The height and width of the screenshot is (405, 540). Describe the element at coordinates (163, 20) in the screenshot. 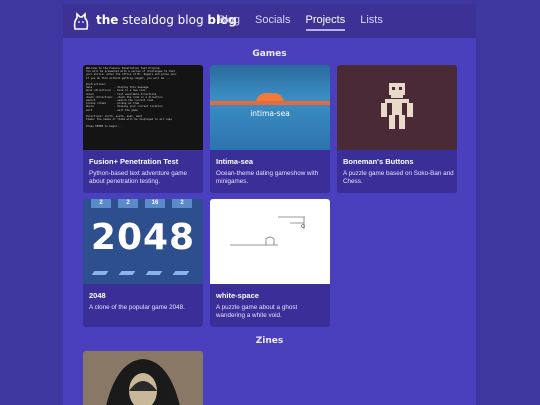

I see `site-title-rest: stealdog blog` at that location.